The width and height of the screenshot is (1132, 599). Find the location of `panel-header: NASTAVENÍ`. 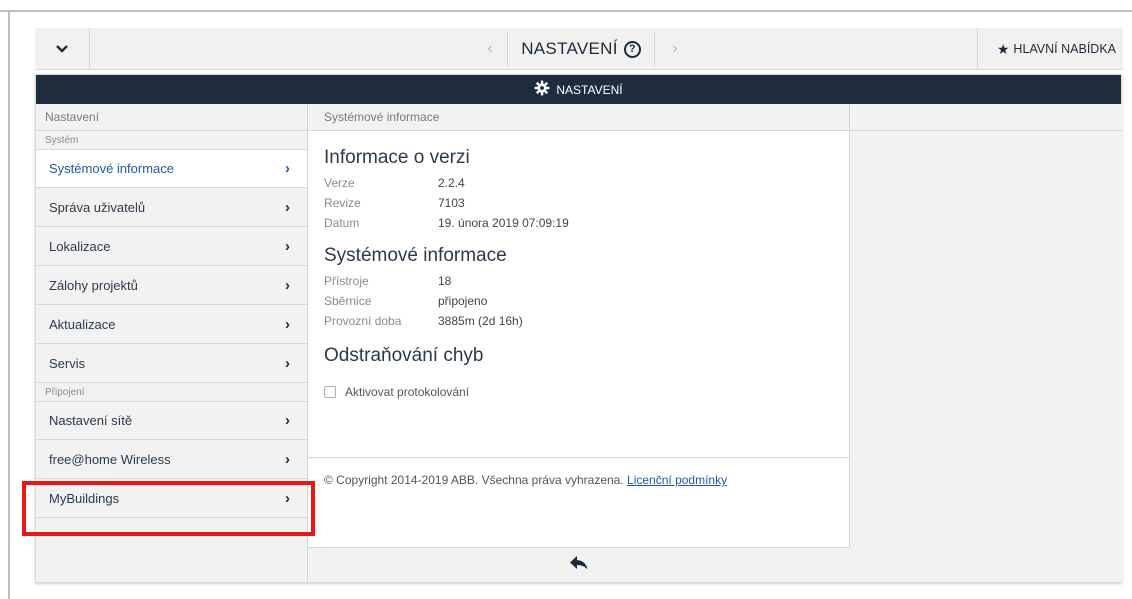

panel-header: NASTAVENÍ is located at coordinates (578, 89).